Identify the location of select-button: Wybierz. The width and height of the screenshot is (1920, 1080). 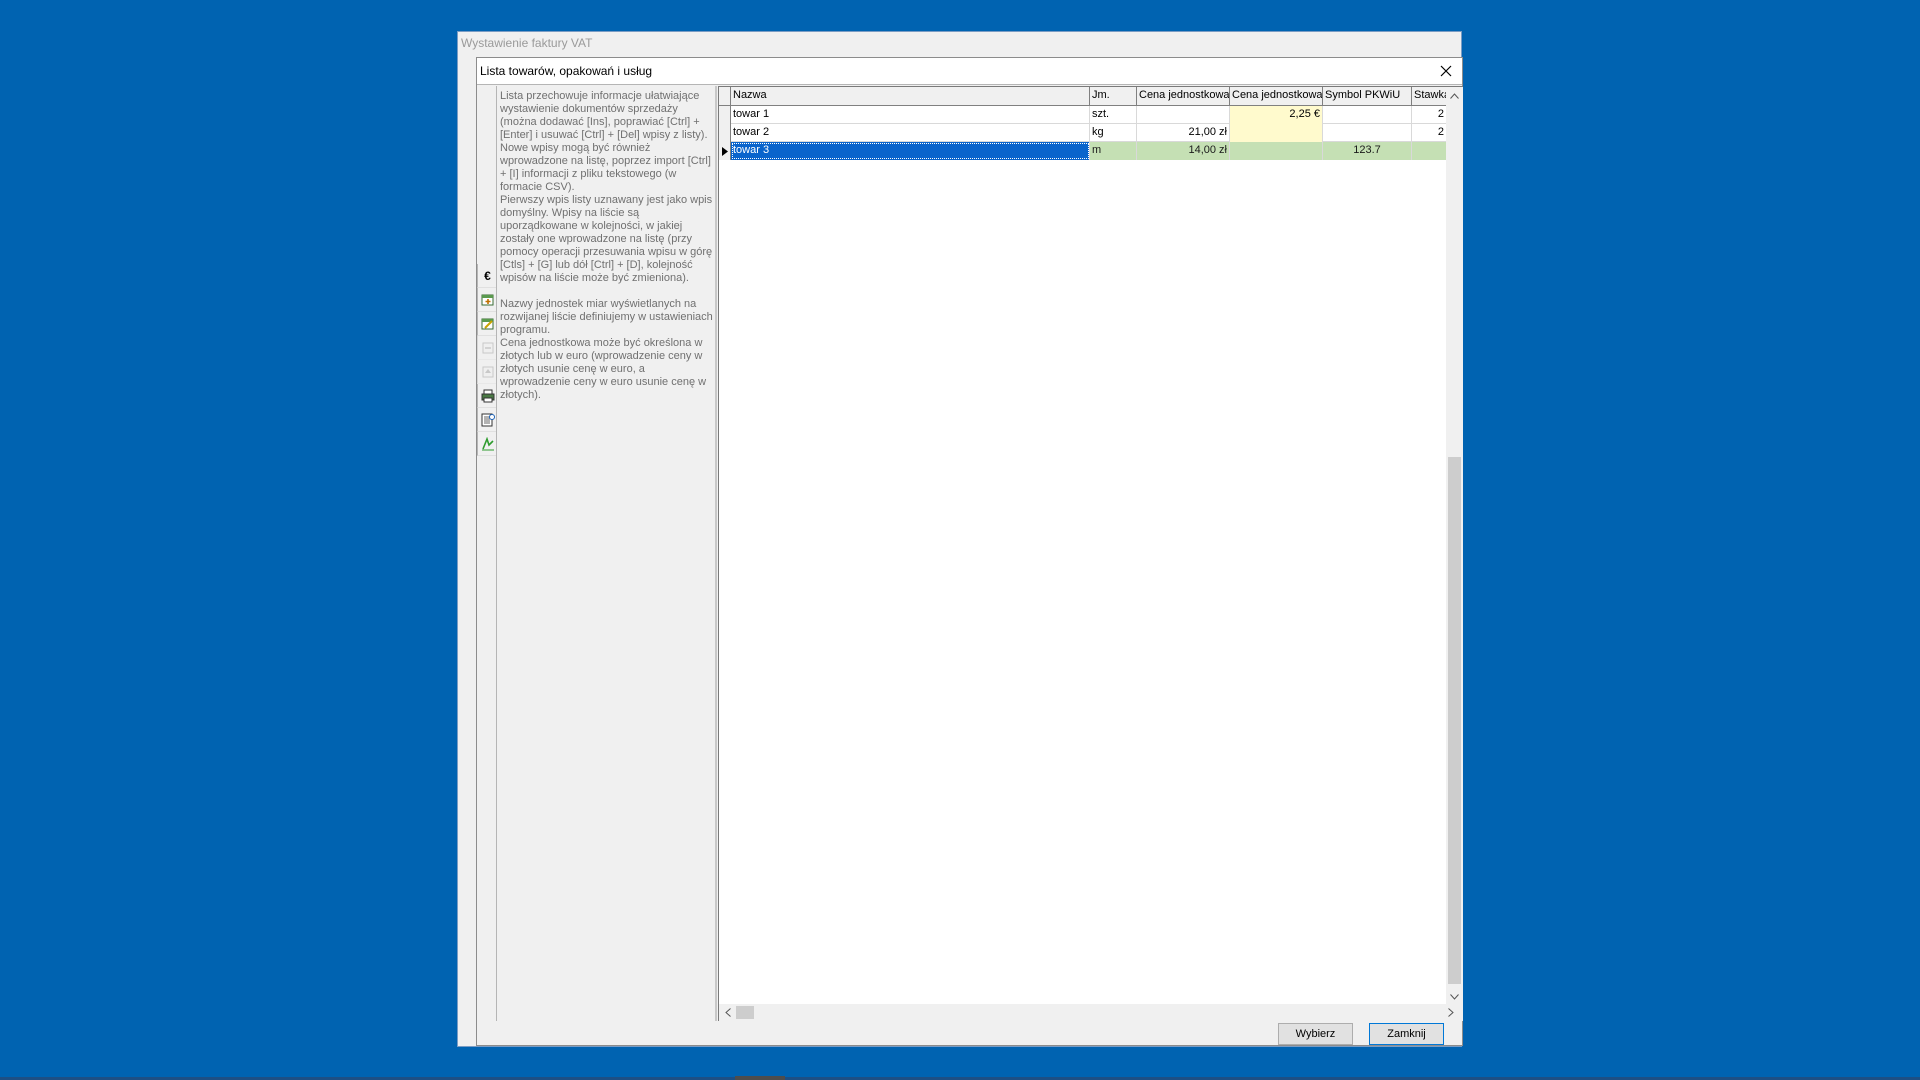
(1315, 1034).